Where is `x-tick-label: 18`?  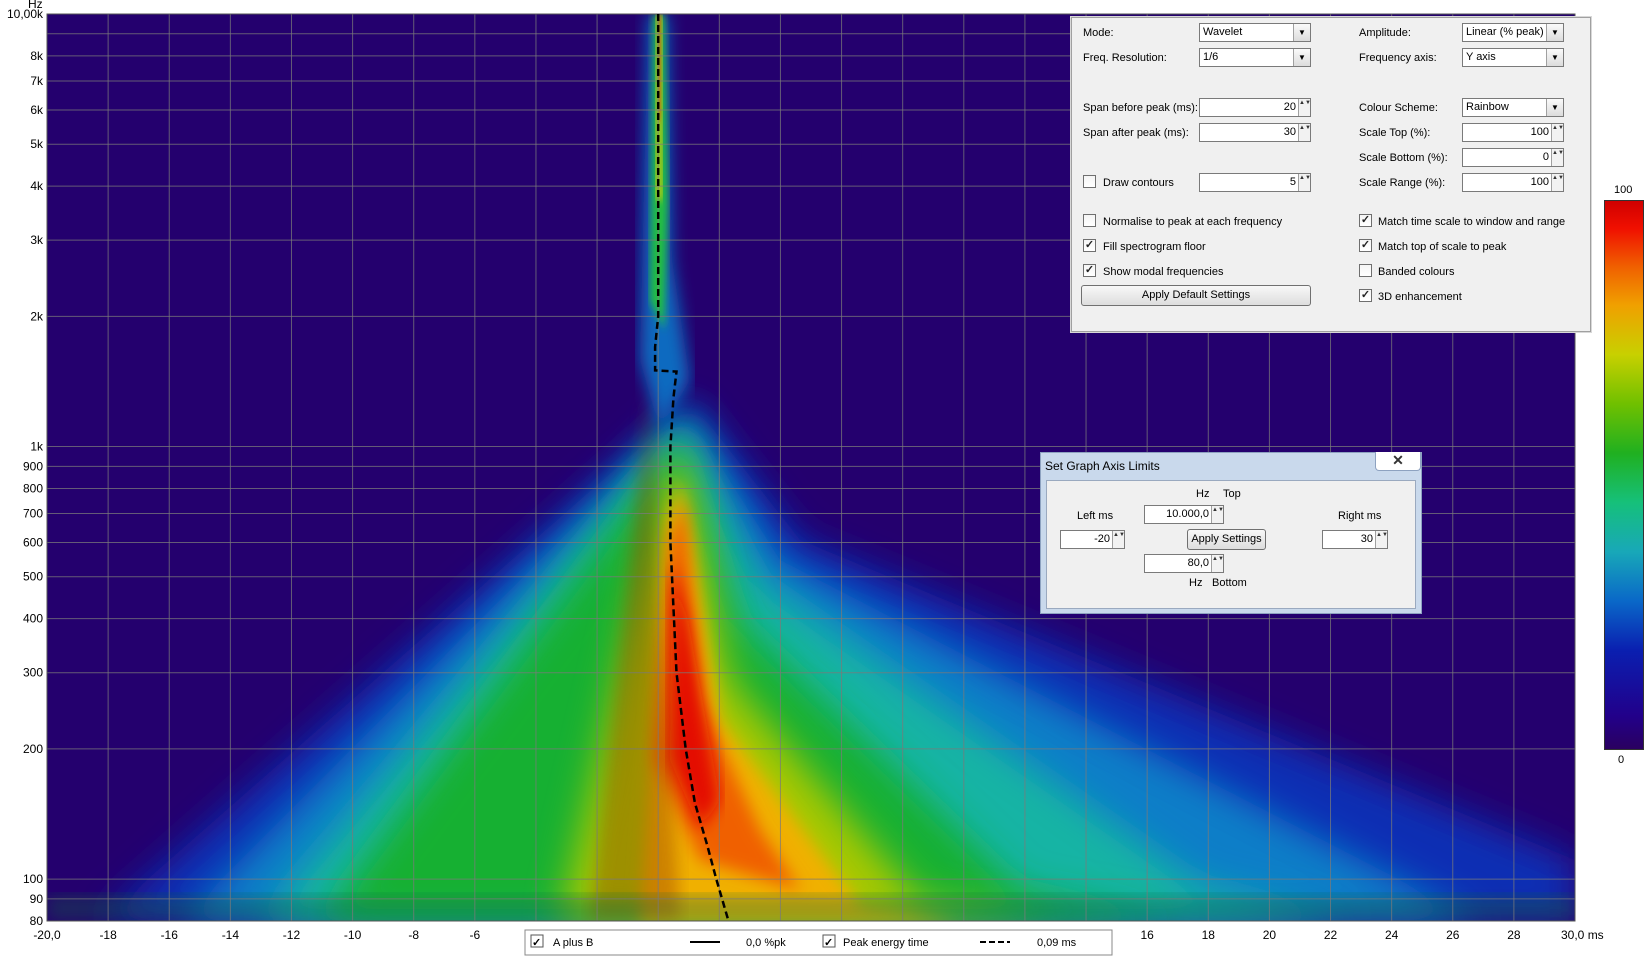
x-tick-label: 18 is located at coordinates (1209, 935).